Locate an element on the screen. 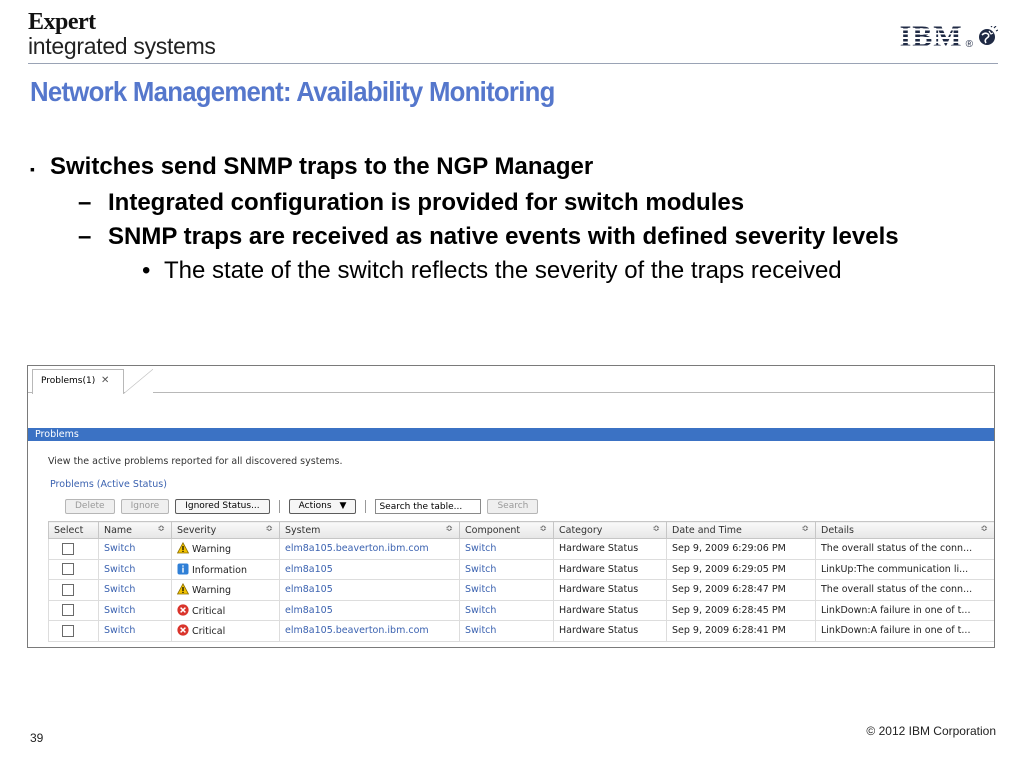 The image size is (1024, 768). severity-label: Information is located at coordinates (219, 570).